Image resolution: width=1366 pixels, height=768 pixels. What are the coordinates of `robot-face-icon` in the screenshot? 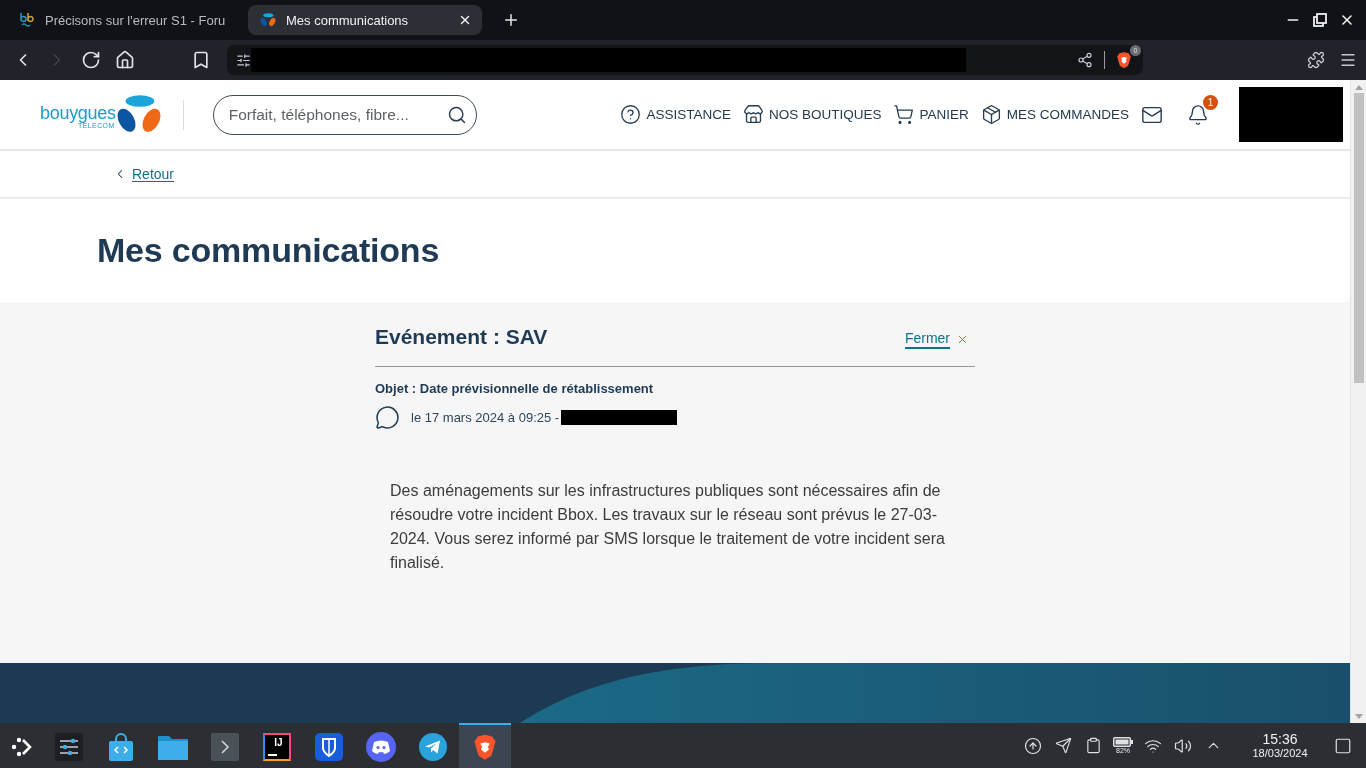 It's located at (381, 746).